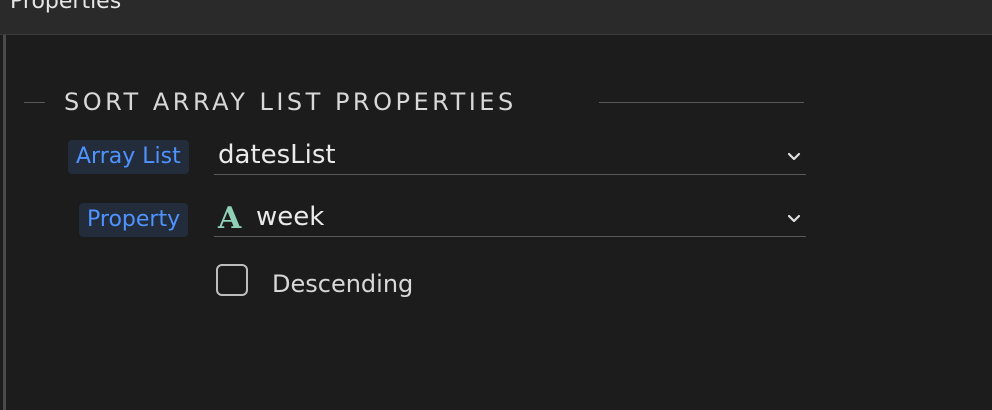  I want to click on property-value: week, so click(290, 217).